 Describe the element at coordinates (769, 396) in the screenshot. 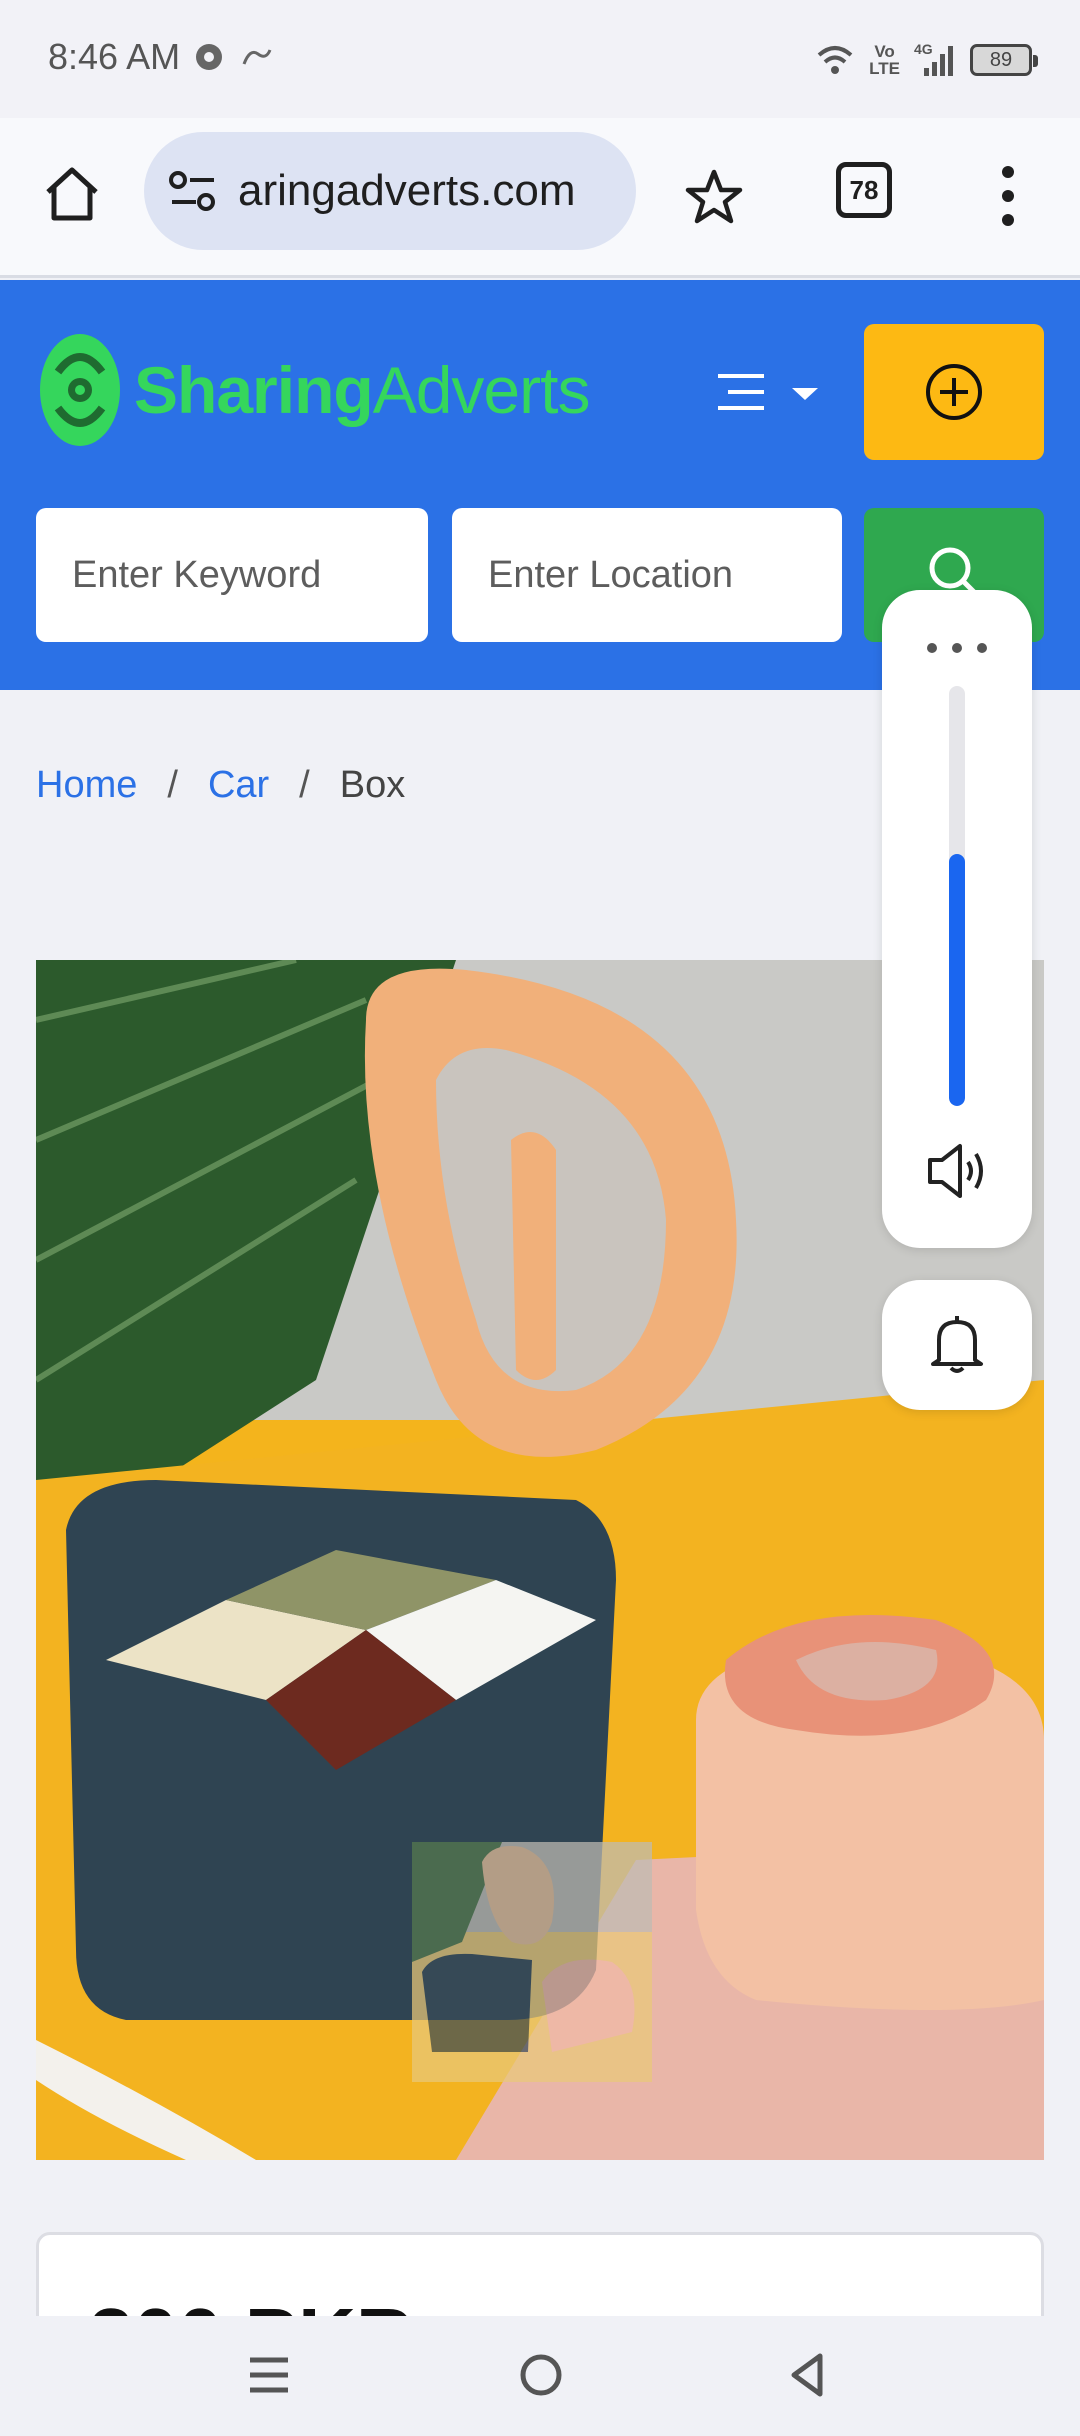

I see `menu-toggle-icon` at that location.